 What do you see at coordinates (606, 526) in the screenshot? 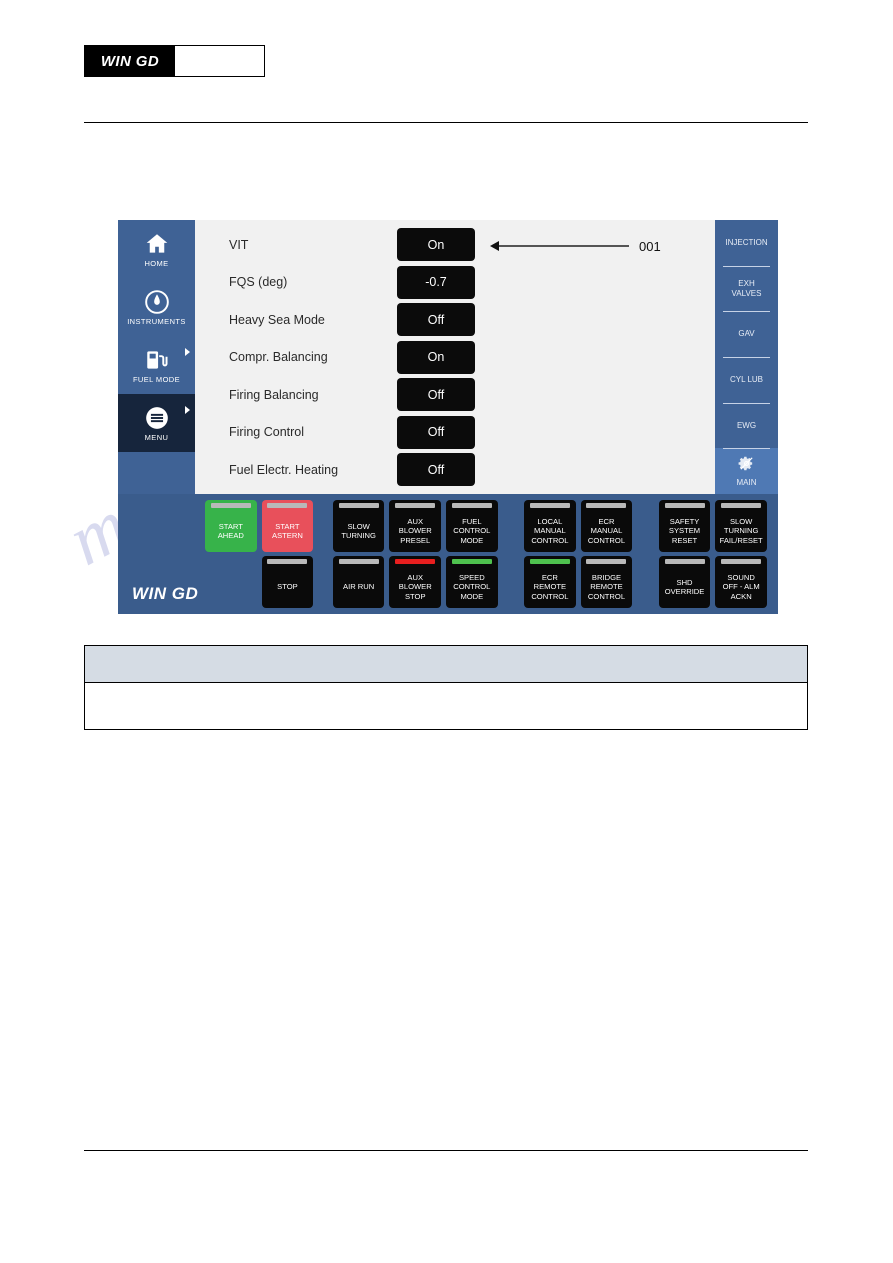
I see `button-ecr-manual-control: ECR MANUAL CONTROL` at bounding box center [606, 526].